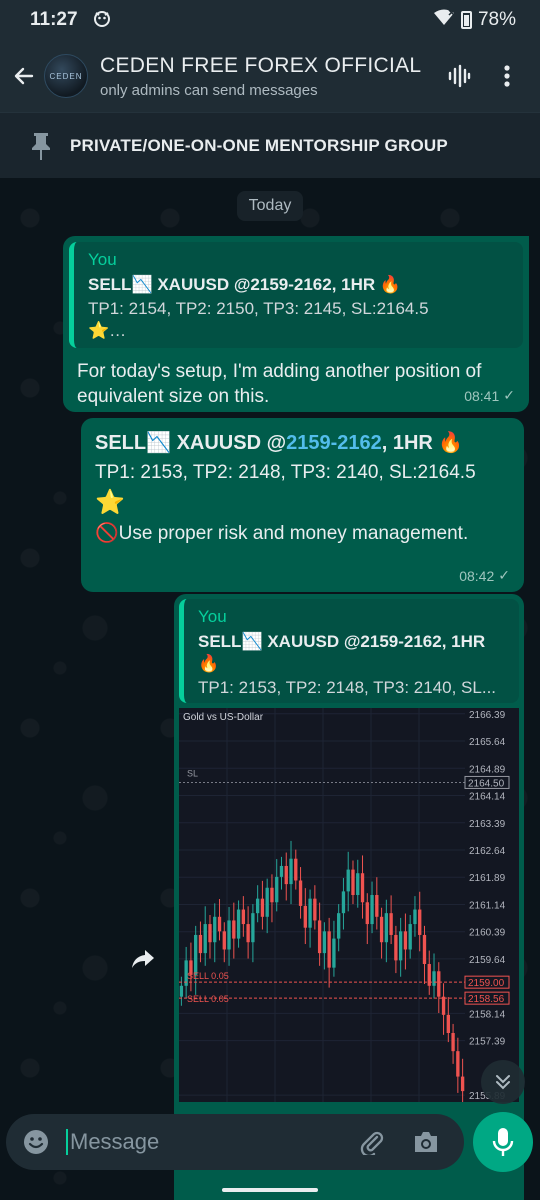 The image size is (540, 1200). Describe the element at coordinates (209, 90) in the screenshot. I see `chat-subtitle: only admins can send messages` at that location.